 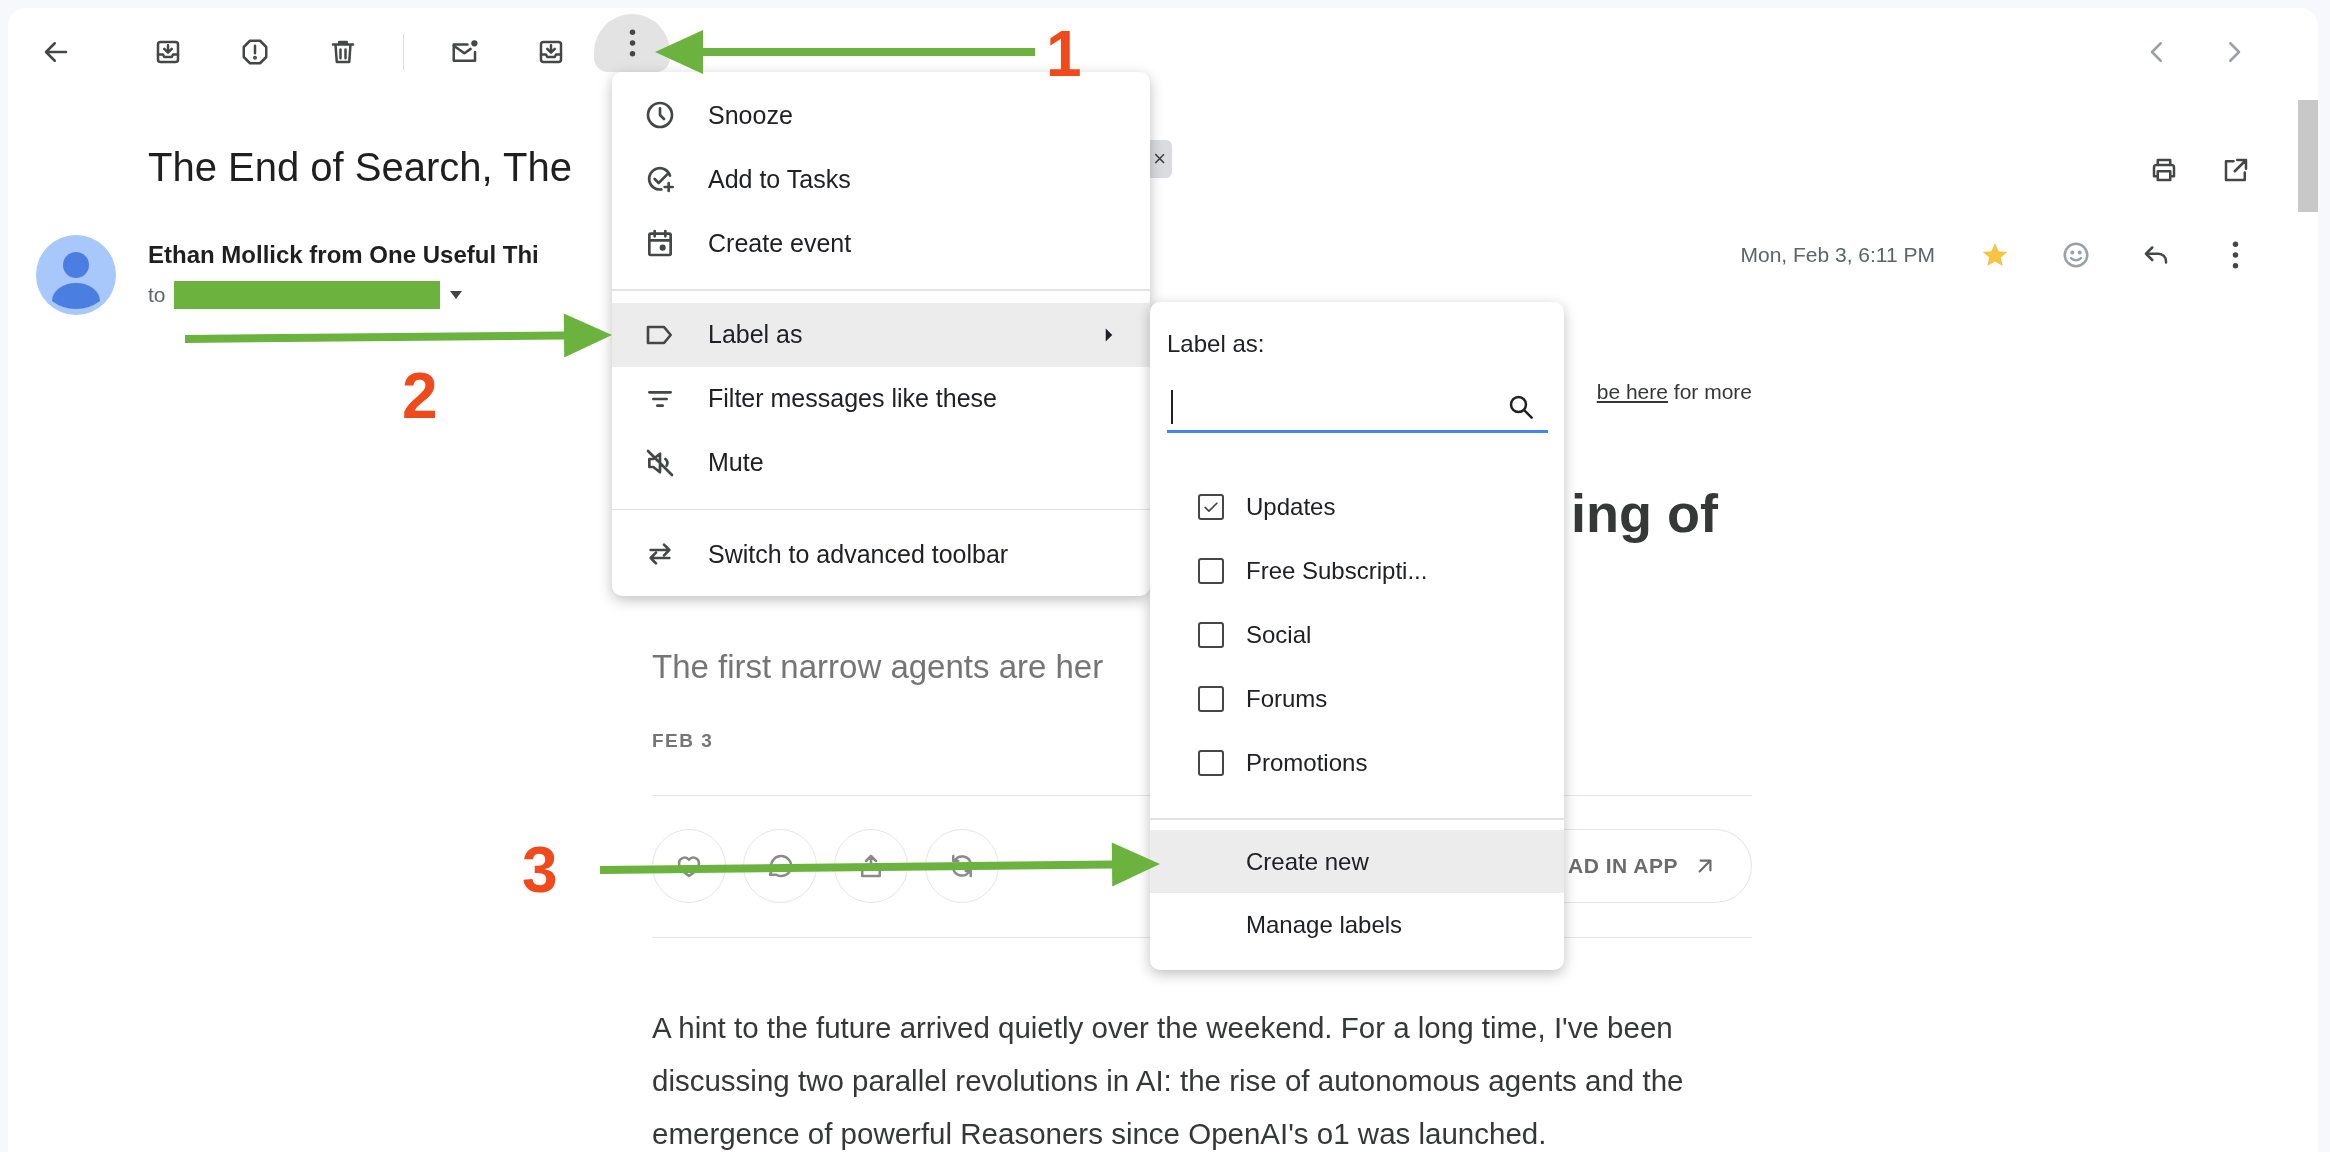 What do you see at coordinates (343, 255) in the screenshot?
I see `sender-name: Ethan Mollick from One Useful Thi` at bounding box center [343, 255].